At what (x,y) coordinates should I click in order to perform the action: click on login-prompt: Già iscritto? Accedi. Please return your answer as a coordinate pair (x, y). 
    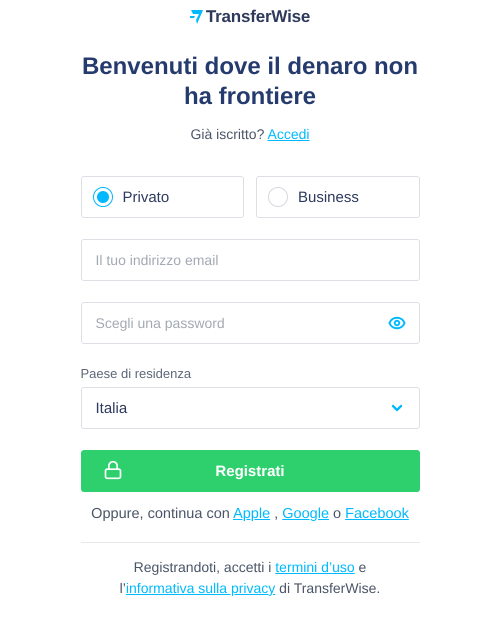
    Looking at the image, I should click on (250, 134).